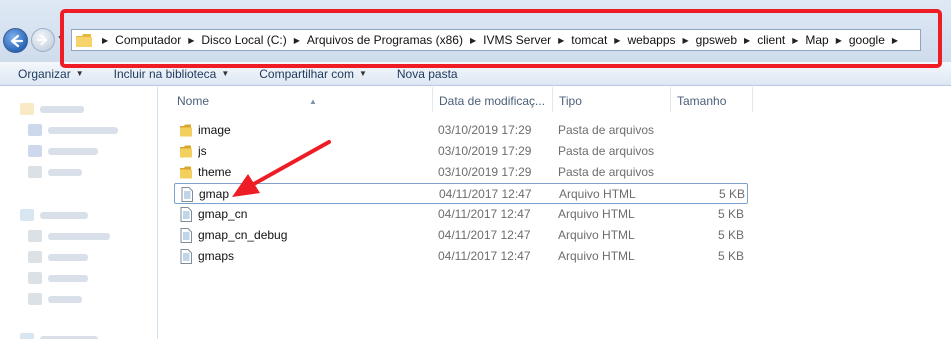  Describe the element at coordinates (302, 99) in the screenshot. I see `column-header-name: Nome ▲` at that location.